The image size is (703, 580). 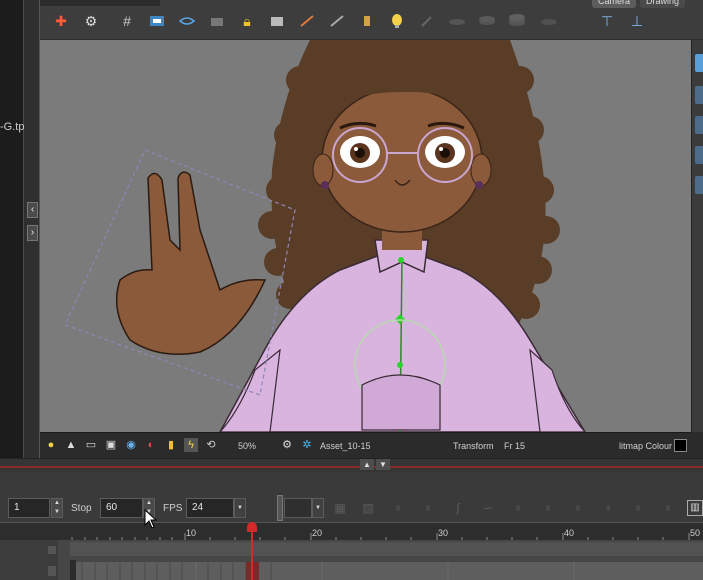 I want to click on tab-camera: Camera, so click(x=614, y=4).